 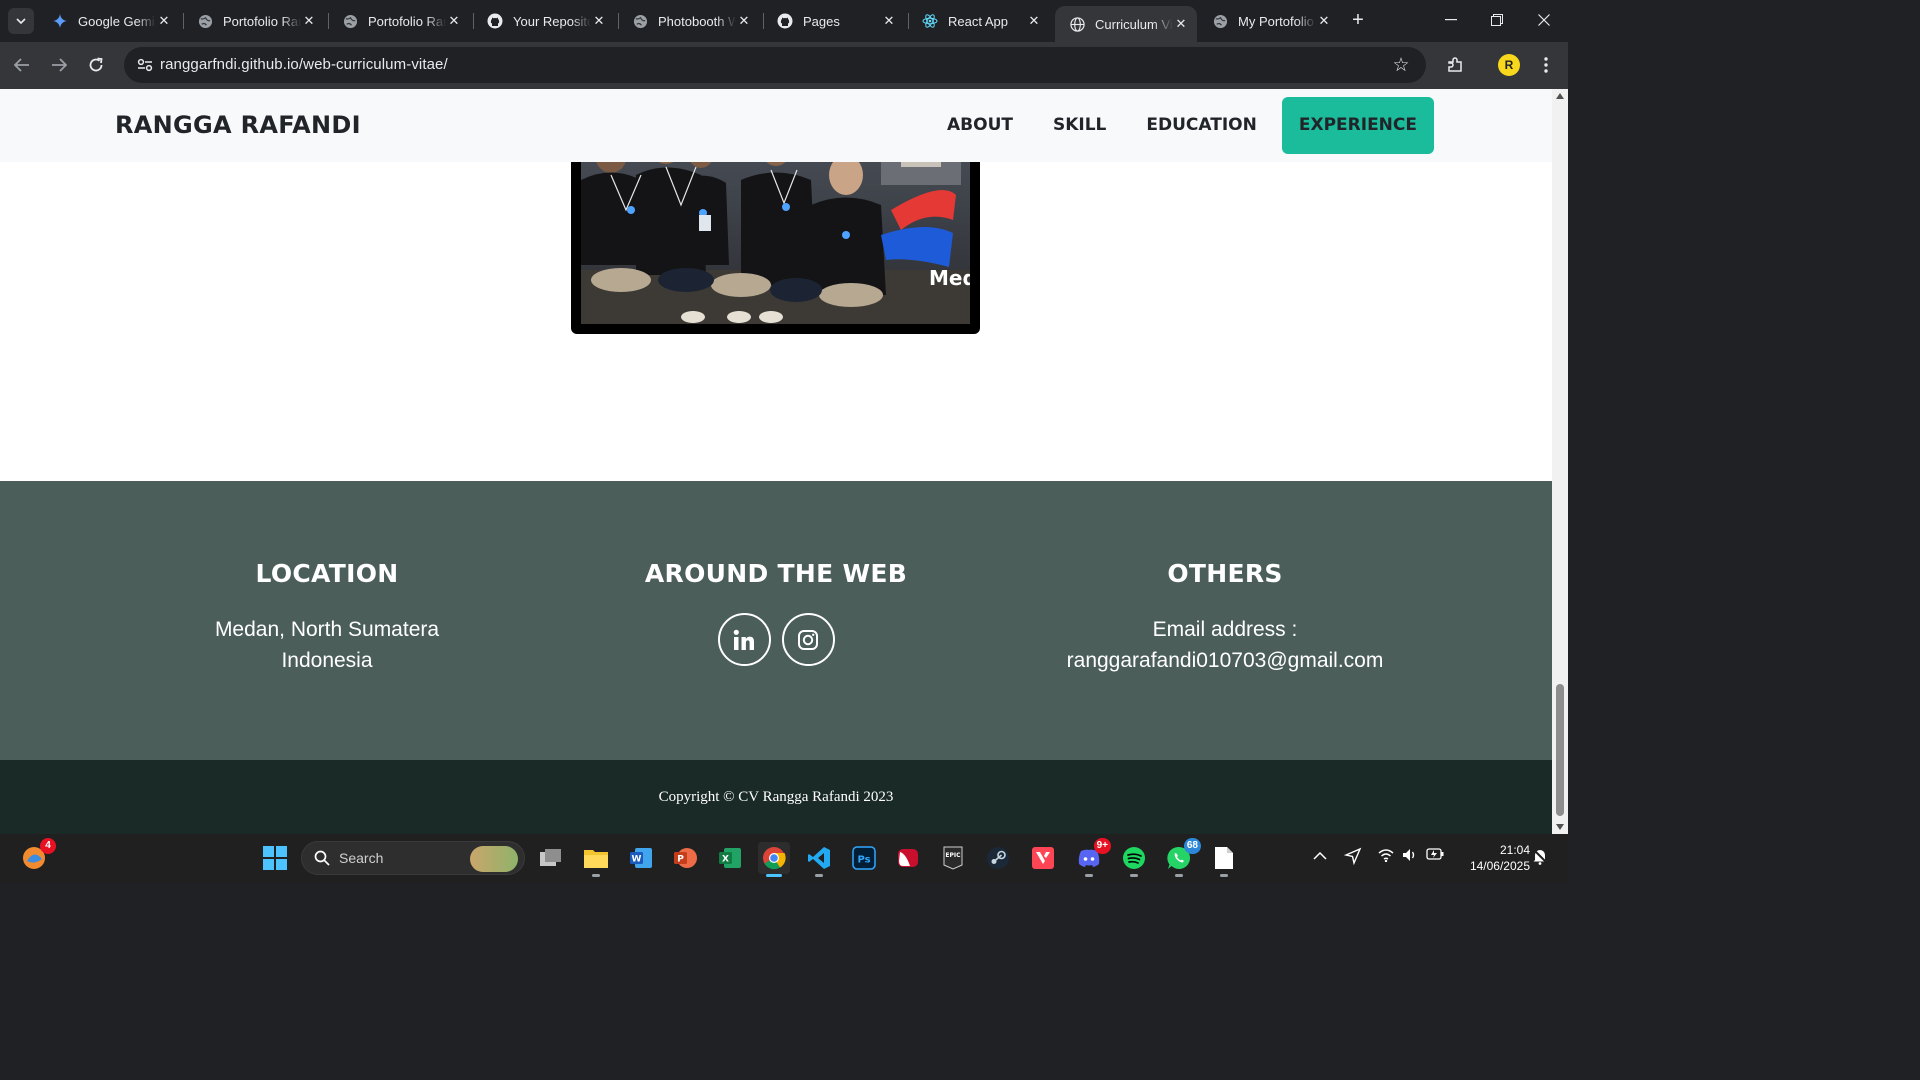 I want to click on whatsapp-badge: 68, so click(x=1192, y=846).